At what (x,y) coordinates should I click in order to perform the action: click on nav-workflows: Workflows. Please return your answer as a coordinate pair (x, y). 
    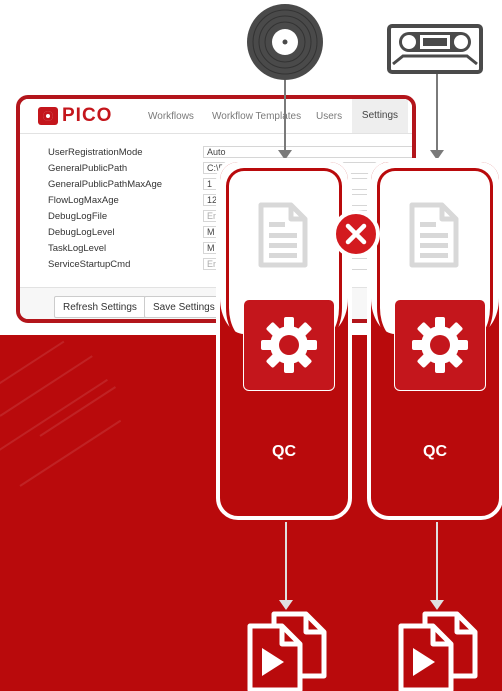
    Looking at the image, I should click on (171, 116).